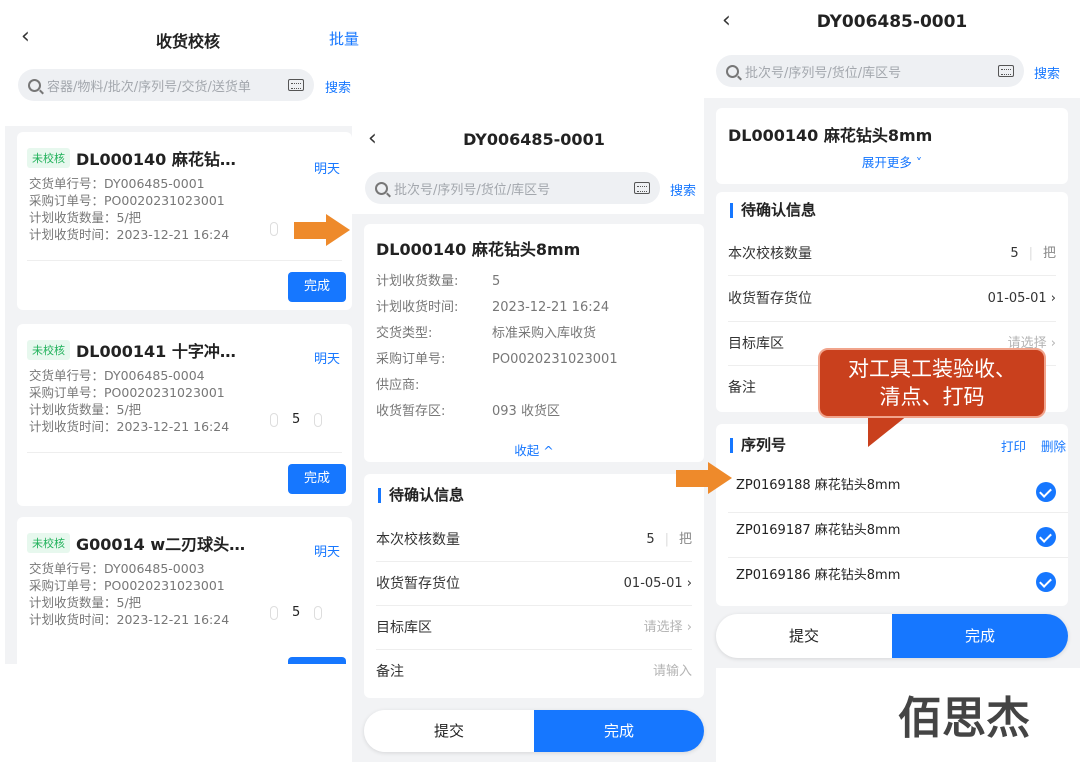 Image resolution: width=1080 pixels, height=762 pixels. I want to click on delivery-line: 交货单行号：DY006485-0004, so click(117, 375).